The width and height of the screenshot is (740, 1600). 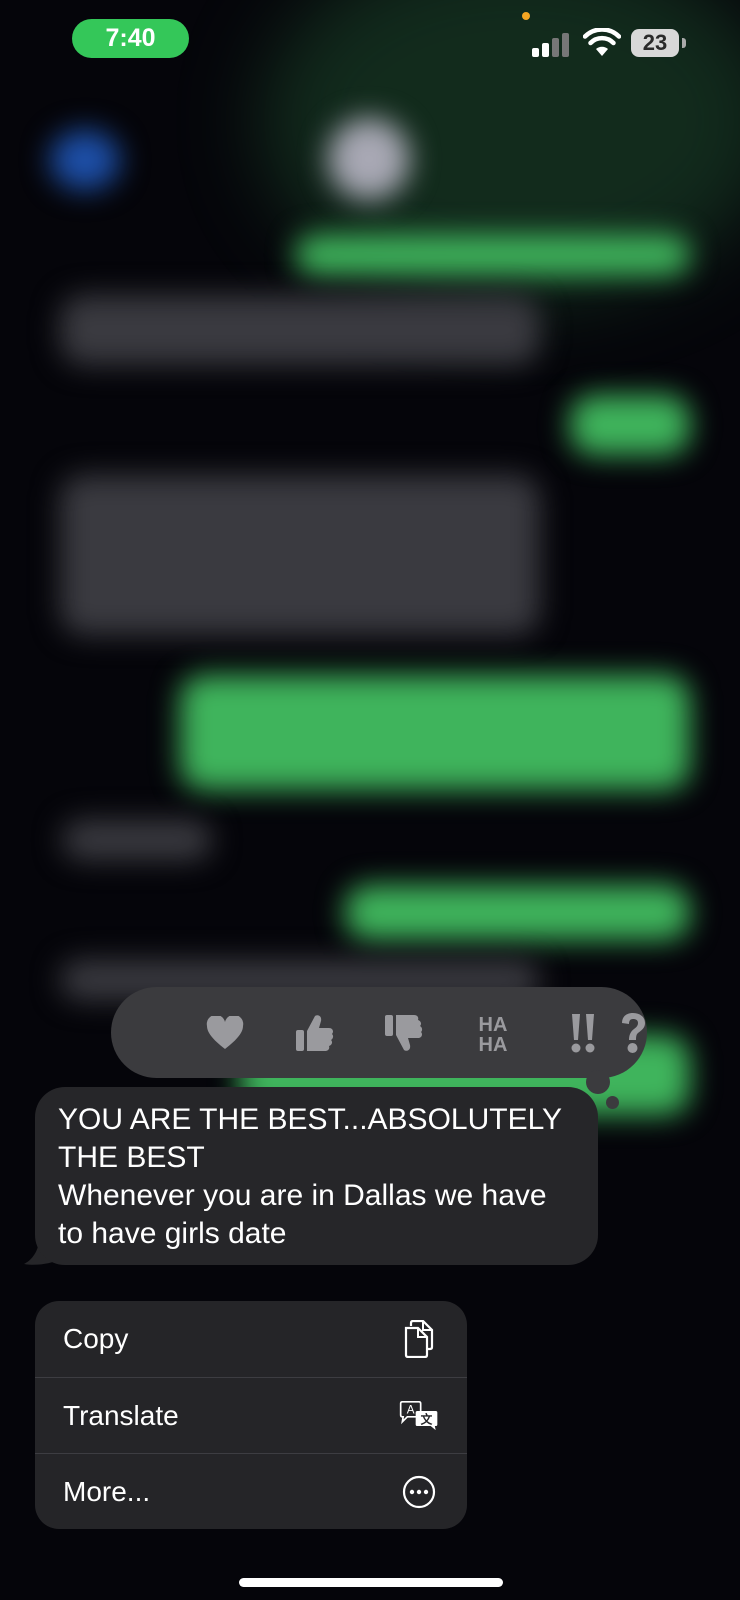 What do you see at coordinates (419, 1339) in the screenshot?
I see `copy-icon` at bounding box center [419, 1339].